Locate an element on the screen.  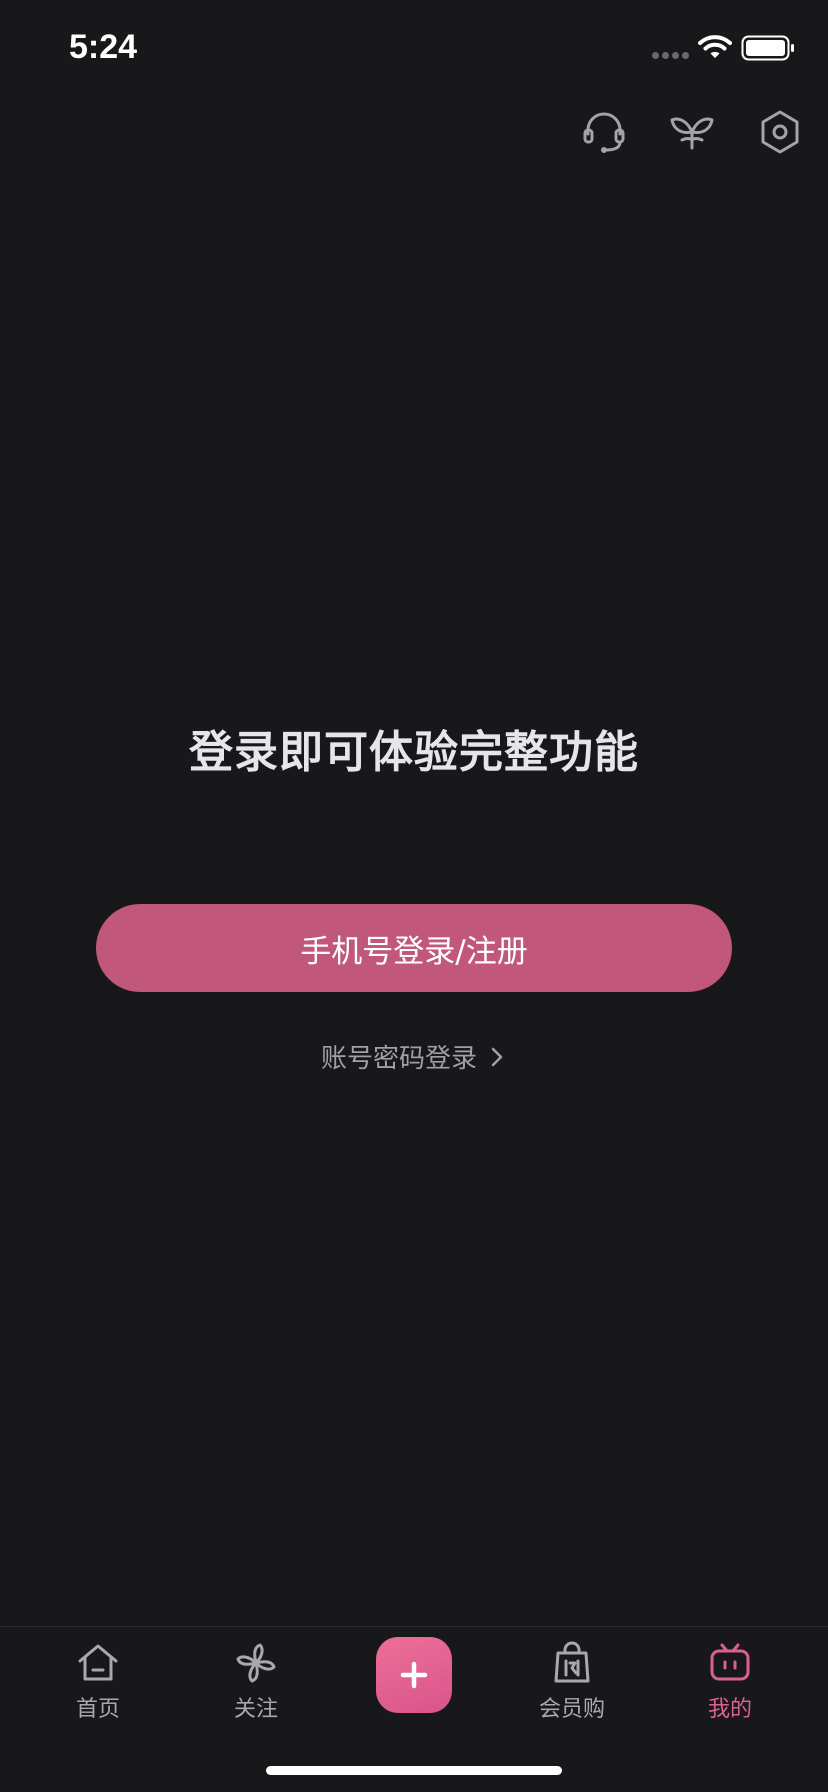
battery-icon is located at coordinates (768, 50).